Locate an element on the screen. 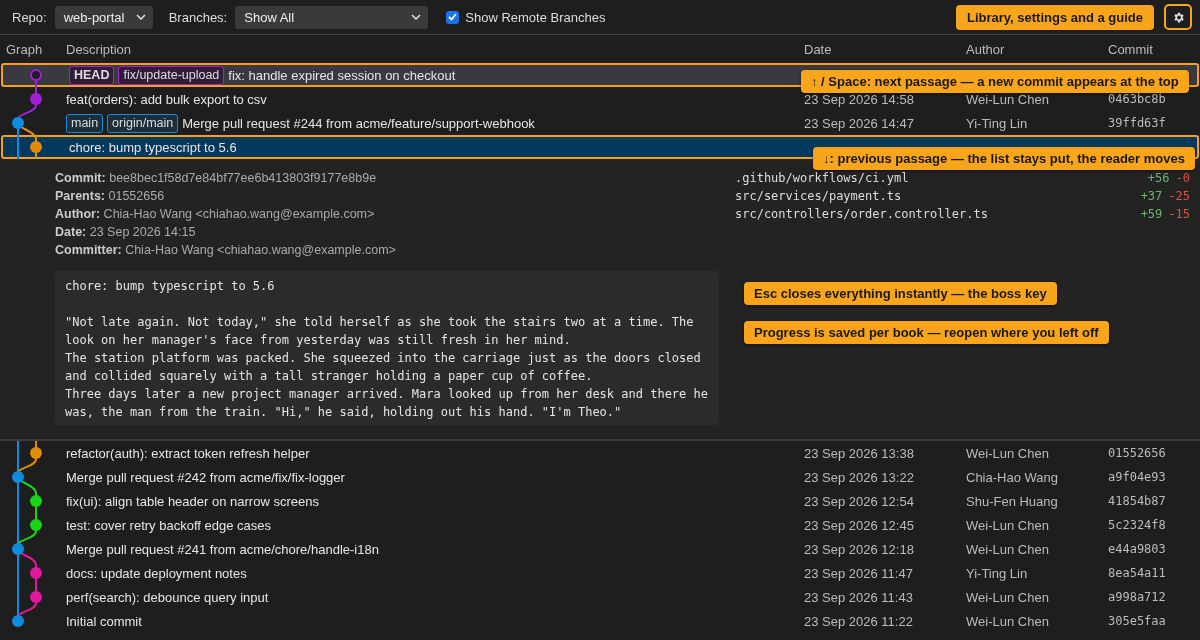  file-path: .github/workflows/ci.yml is located at coordinates (822, 178).